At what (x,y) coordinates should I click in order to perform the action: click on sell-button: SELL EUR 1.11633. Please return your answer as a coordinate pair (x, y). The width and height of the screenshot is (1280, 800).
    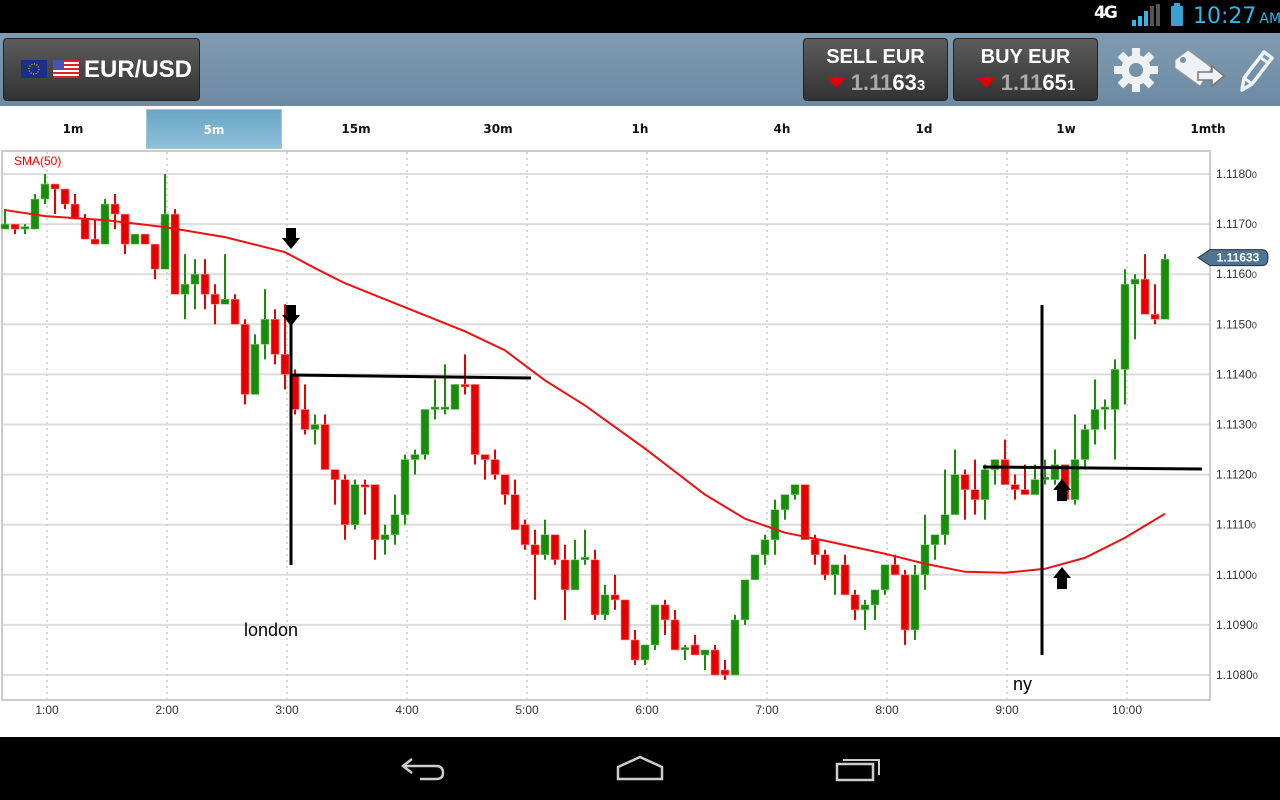
    Looking at the image, I should click on (875, 69).